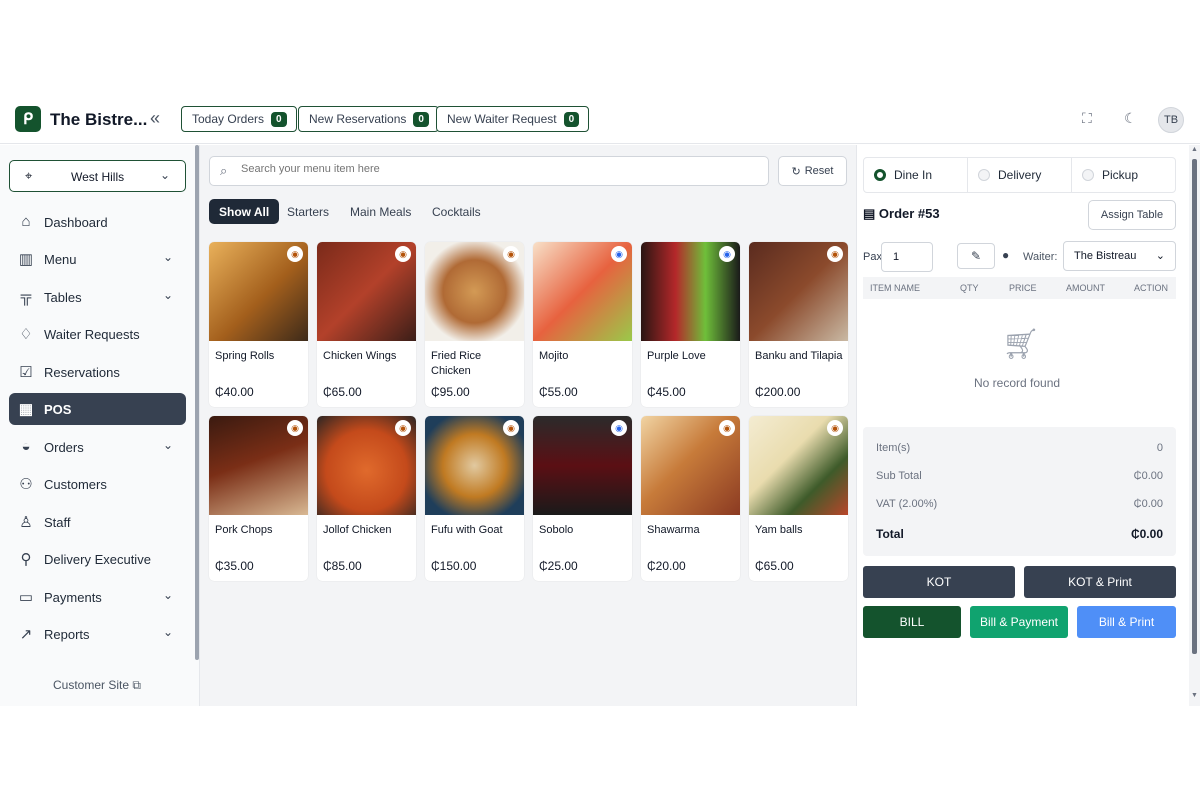 The width and height of the screenshot is (1200, 800). Describe the element at coordinates (380, 211) in the screenshot. I see `category-main-meals: Main Meals` at that location.